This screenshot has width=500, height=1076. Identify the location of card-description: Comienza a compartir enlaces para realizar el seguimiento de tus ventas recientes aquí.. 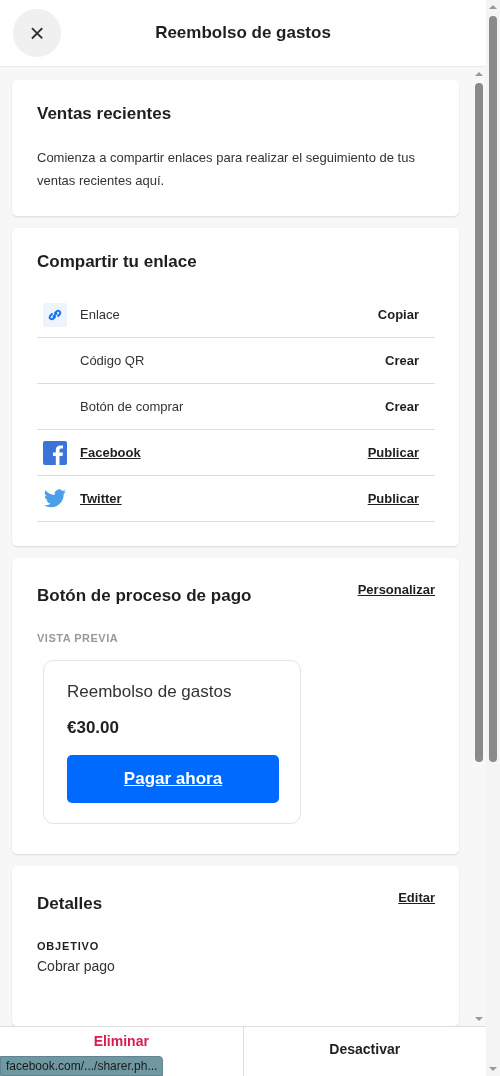
(226, 169).